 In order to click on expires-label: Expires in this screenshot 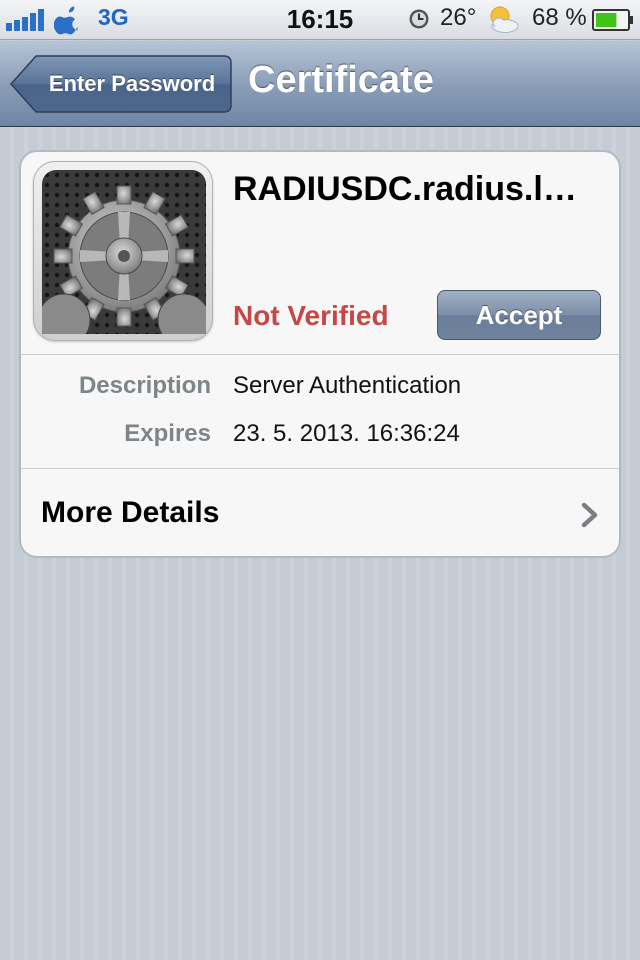, I will do `click(167, 433)`.